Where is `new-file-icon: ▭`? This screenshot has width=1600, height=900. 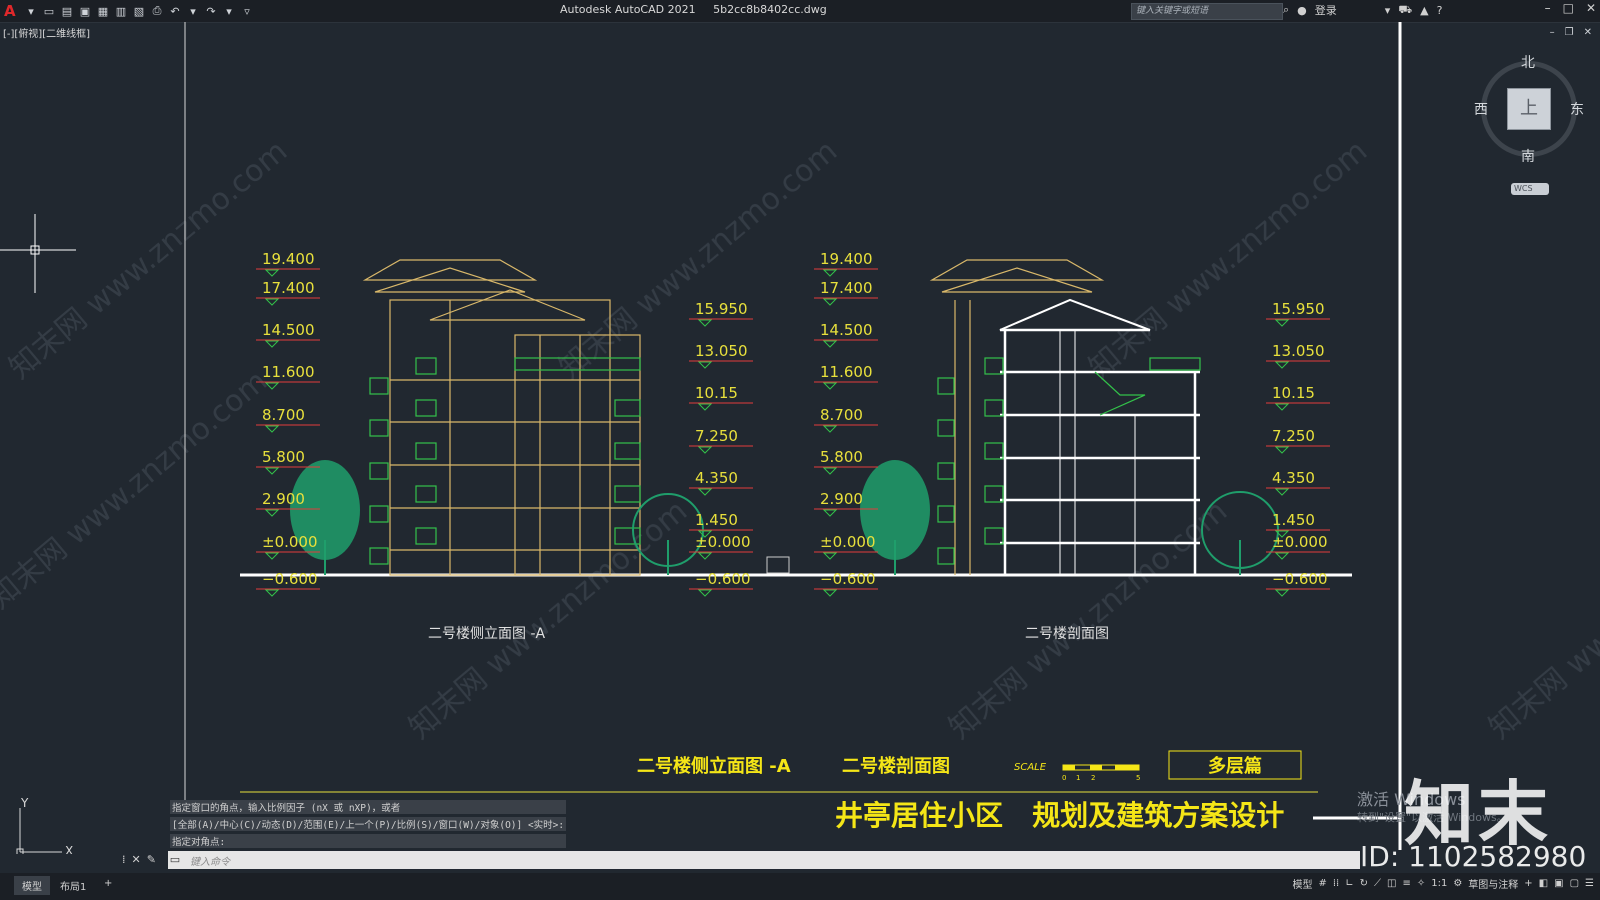
new-file-icon: ▭ is located at coordinates (49, 11).